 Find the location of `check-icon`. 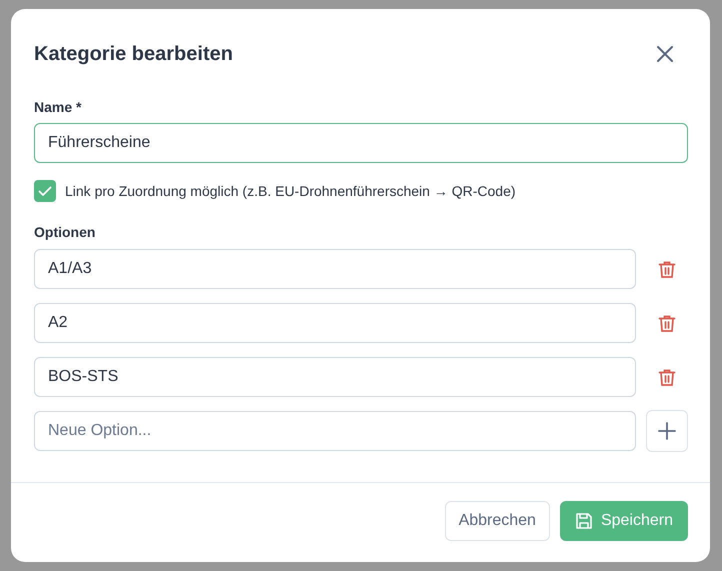

check-icon is located at coordinates (45, 191).